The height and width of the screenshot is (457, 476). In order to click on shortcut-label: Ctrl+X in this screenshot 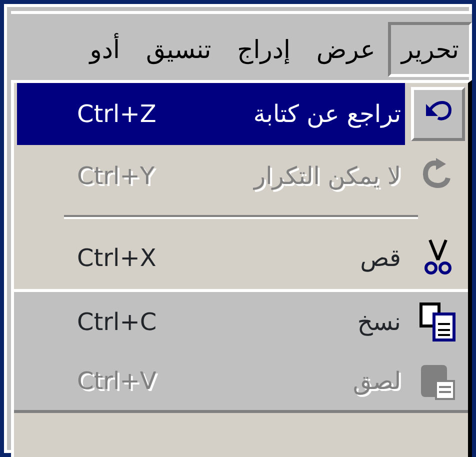, I will do `click(117, 258)`.